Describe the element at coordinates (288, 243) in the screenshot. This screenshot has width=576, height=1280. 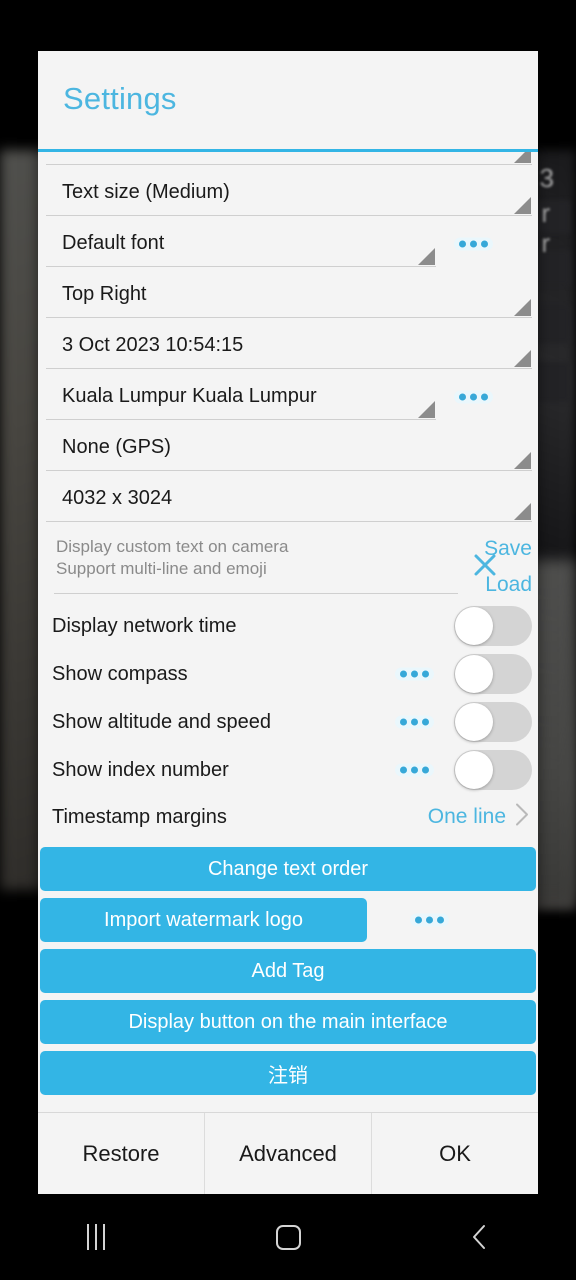
I see `spinner-row-font: Default font` at that location.